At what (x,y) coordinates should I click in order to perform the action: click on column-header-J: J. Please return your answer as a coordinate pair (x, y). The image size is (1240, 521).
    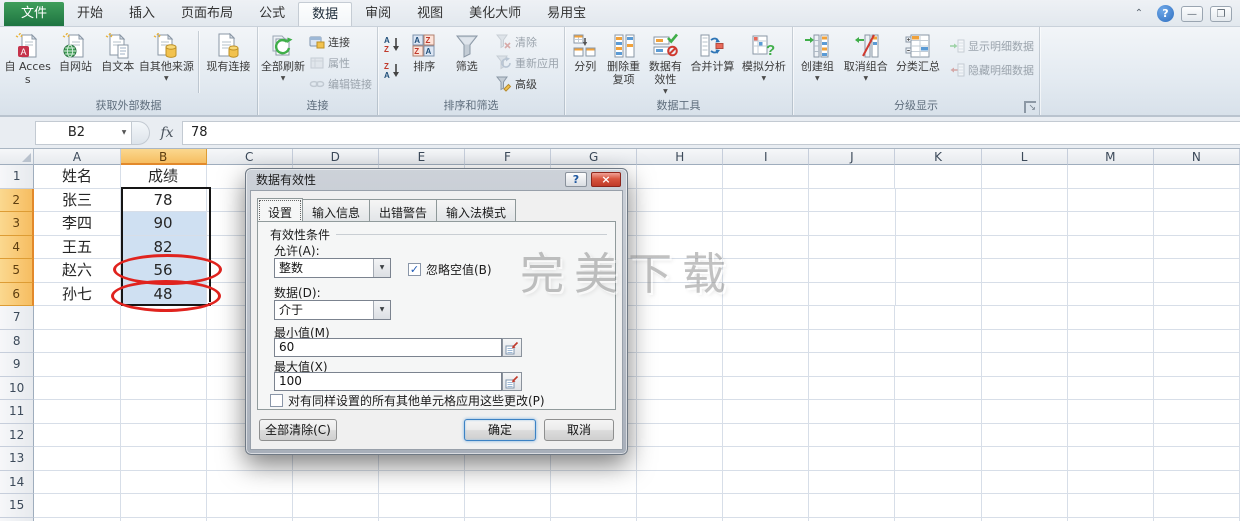
    Looking at the image, I should click on (852, 157).